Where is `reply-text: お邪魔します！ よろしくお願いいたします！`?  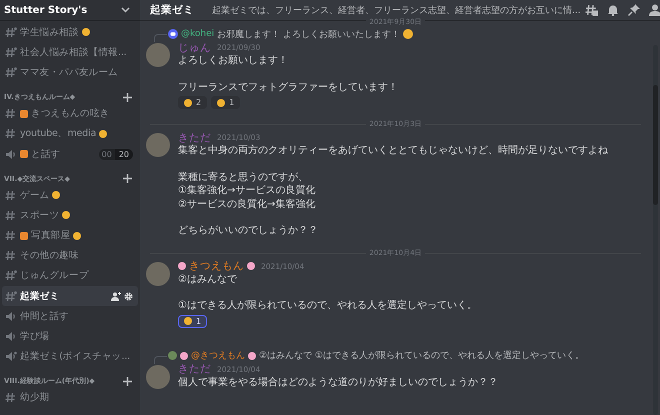 reply-text: お邪魔します！ よろしくお願いいたします！ is located at coordinates (308, 34).